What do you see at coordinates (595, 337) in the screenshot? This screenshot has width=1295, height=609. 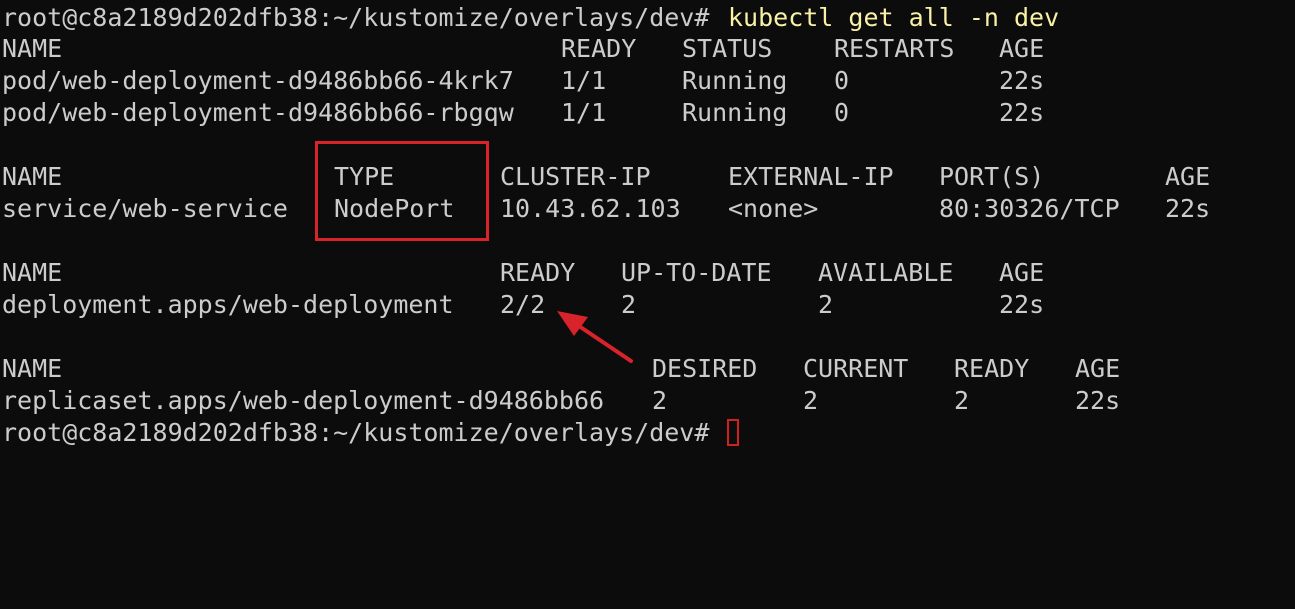 I see `annotation-arrow` at bounding box center [595, 337].